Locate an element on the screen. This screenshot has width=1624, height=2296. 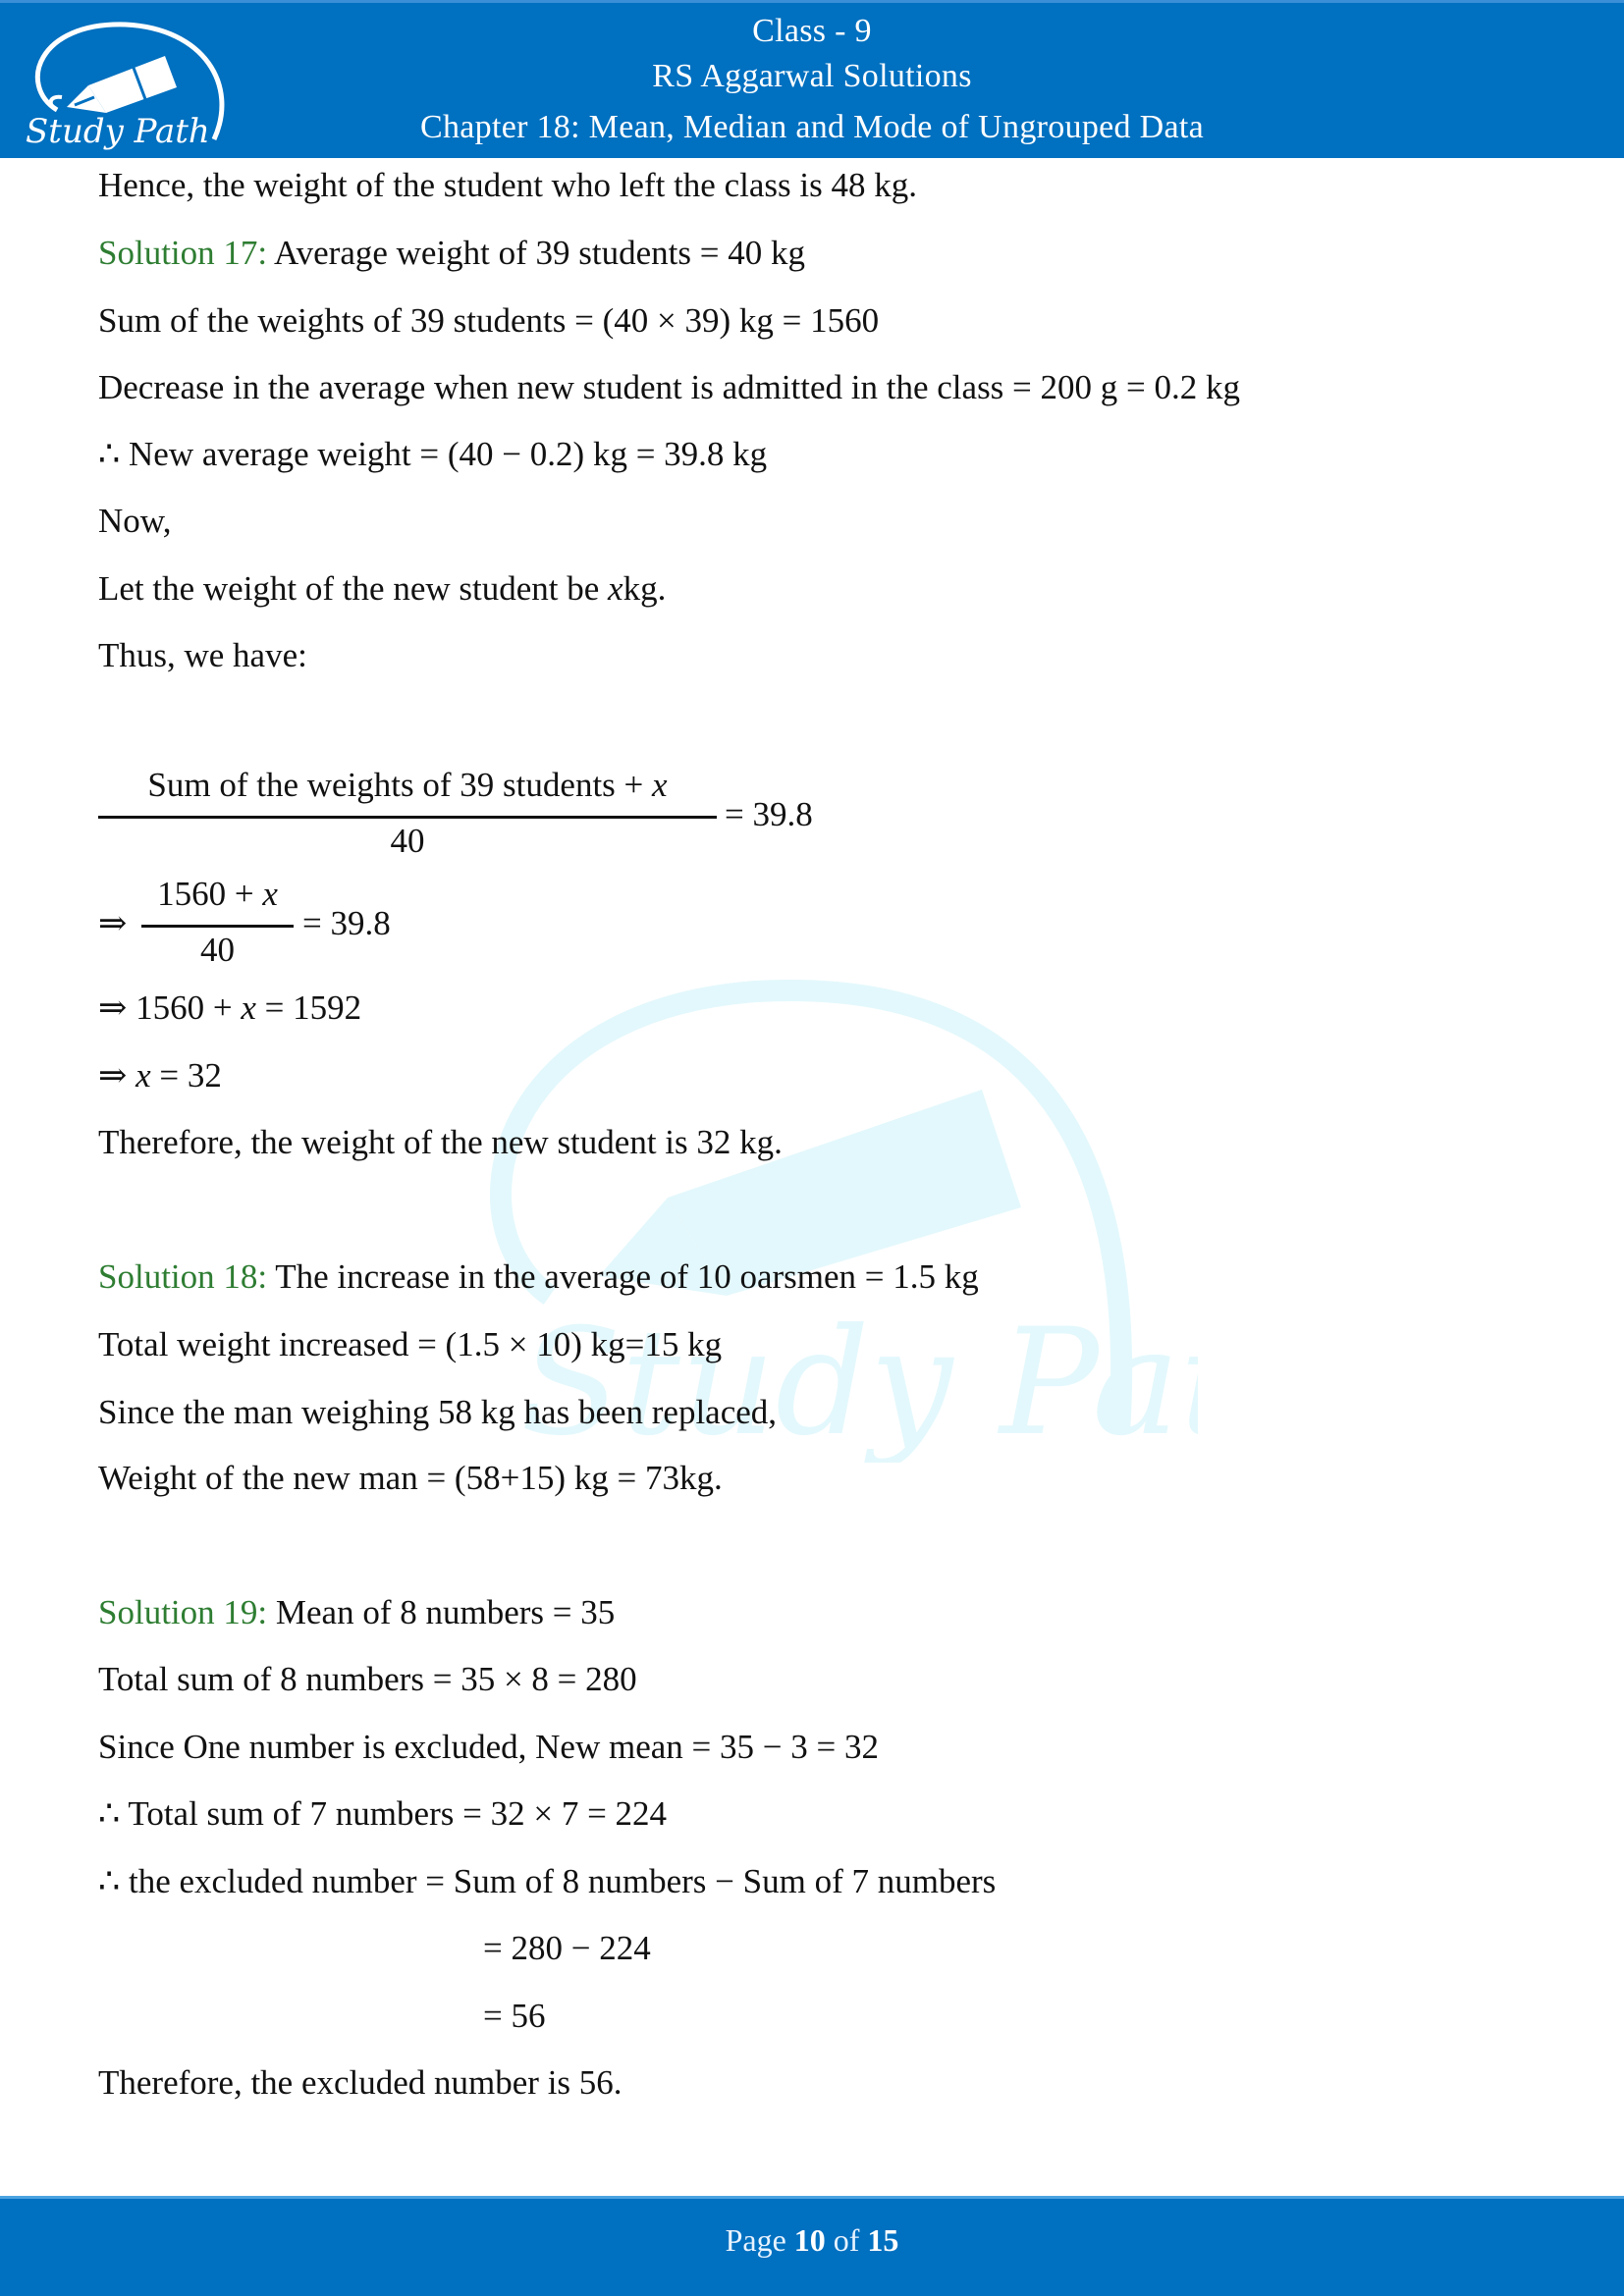
page-footer: Page 10 of 15 is located at coordinates (812, 2246).